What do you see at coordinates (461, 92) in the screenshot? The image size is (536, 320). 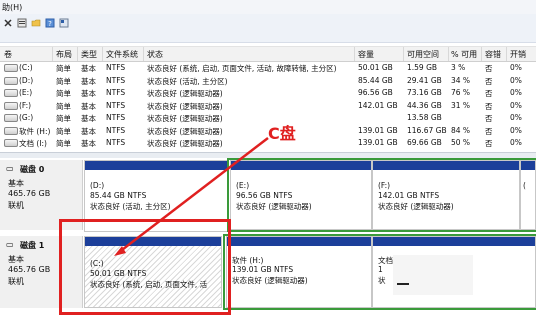 I see `volume-pct-free: 76 %` at bounding box center [461, 92].